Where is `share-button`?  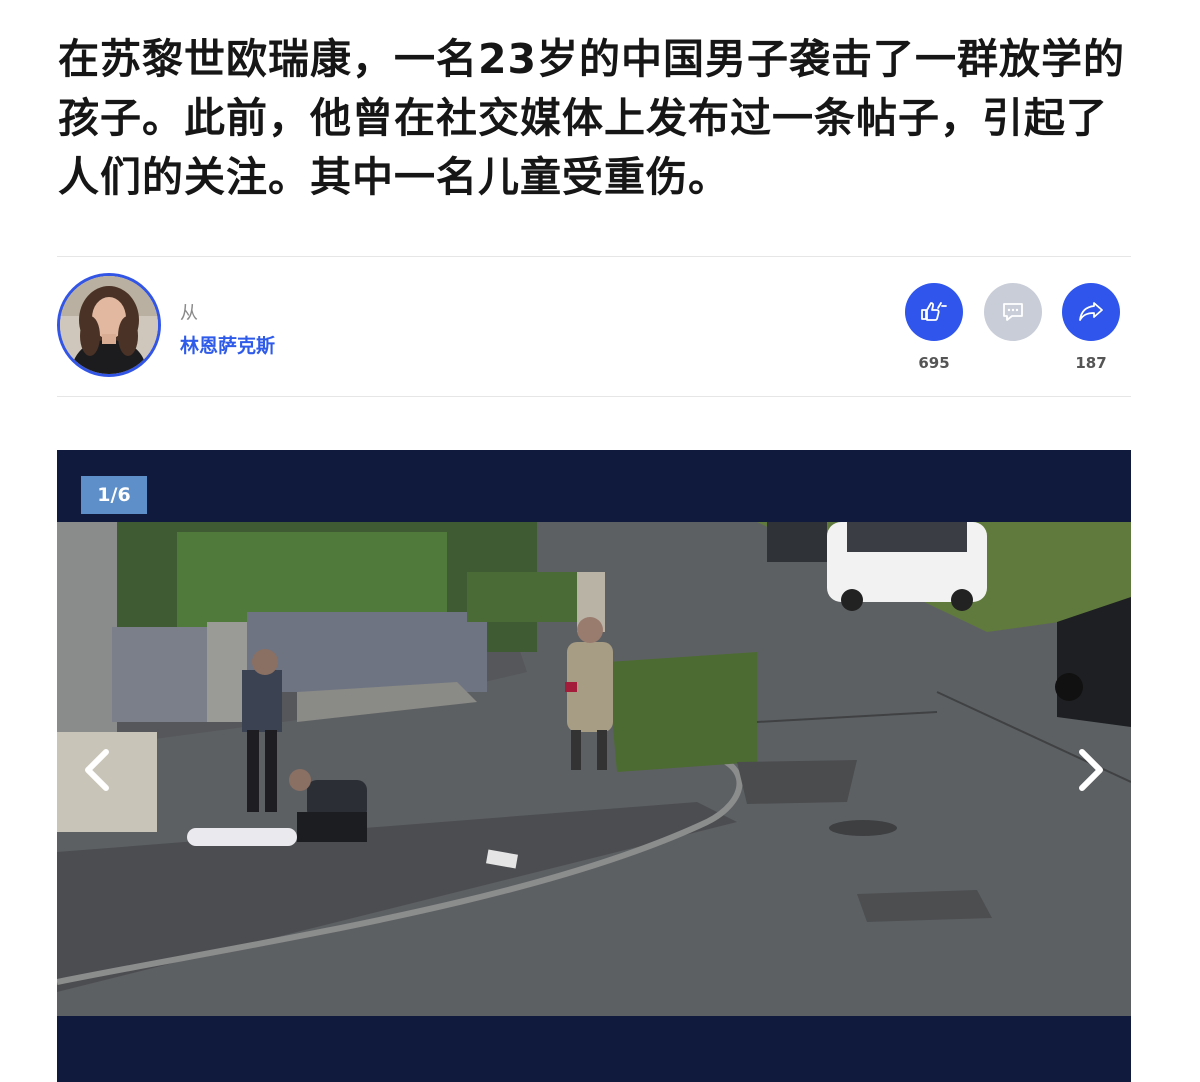
share-button is located at coordinates (1091, 312).